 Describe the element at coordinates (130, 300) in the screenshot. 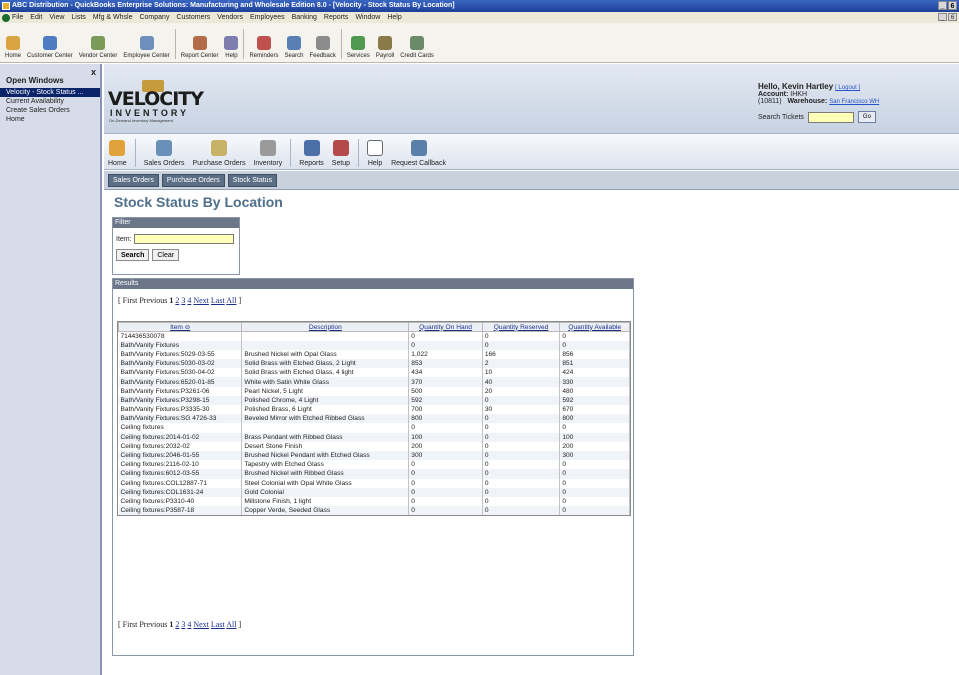

I see `pager-first: First` at that location.